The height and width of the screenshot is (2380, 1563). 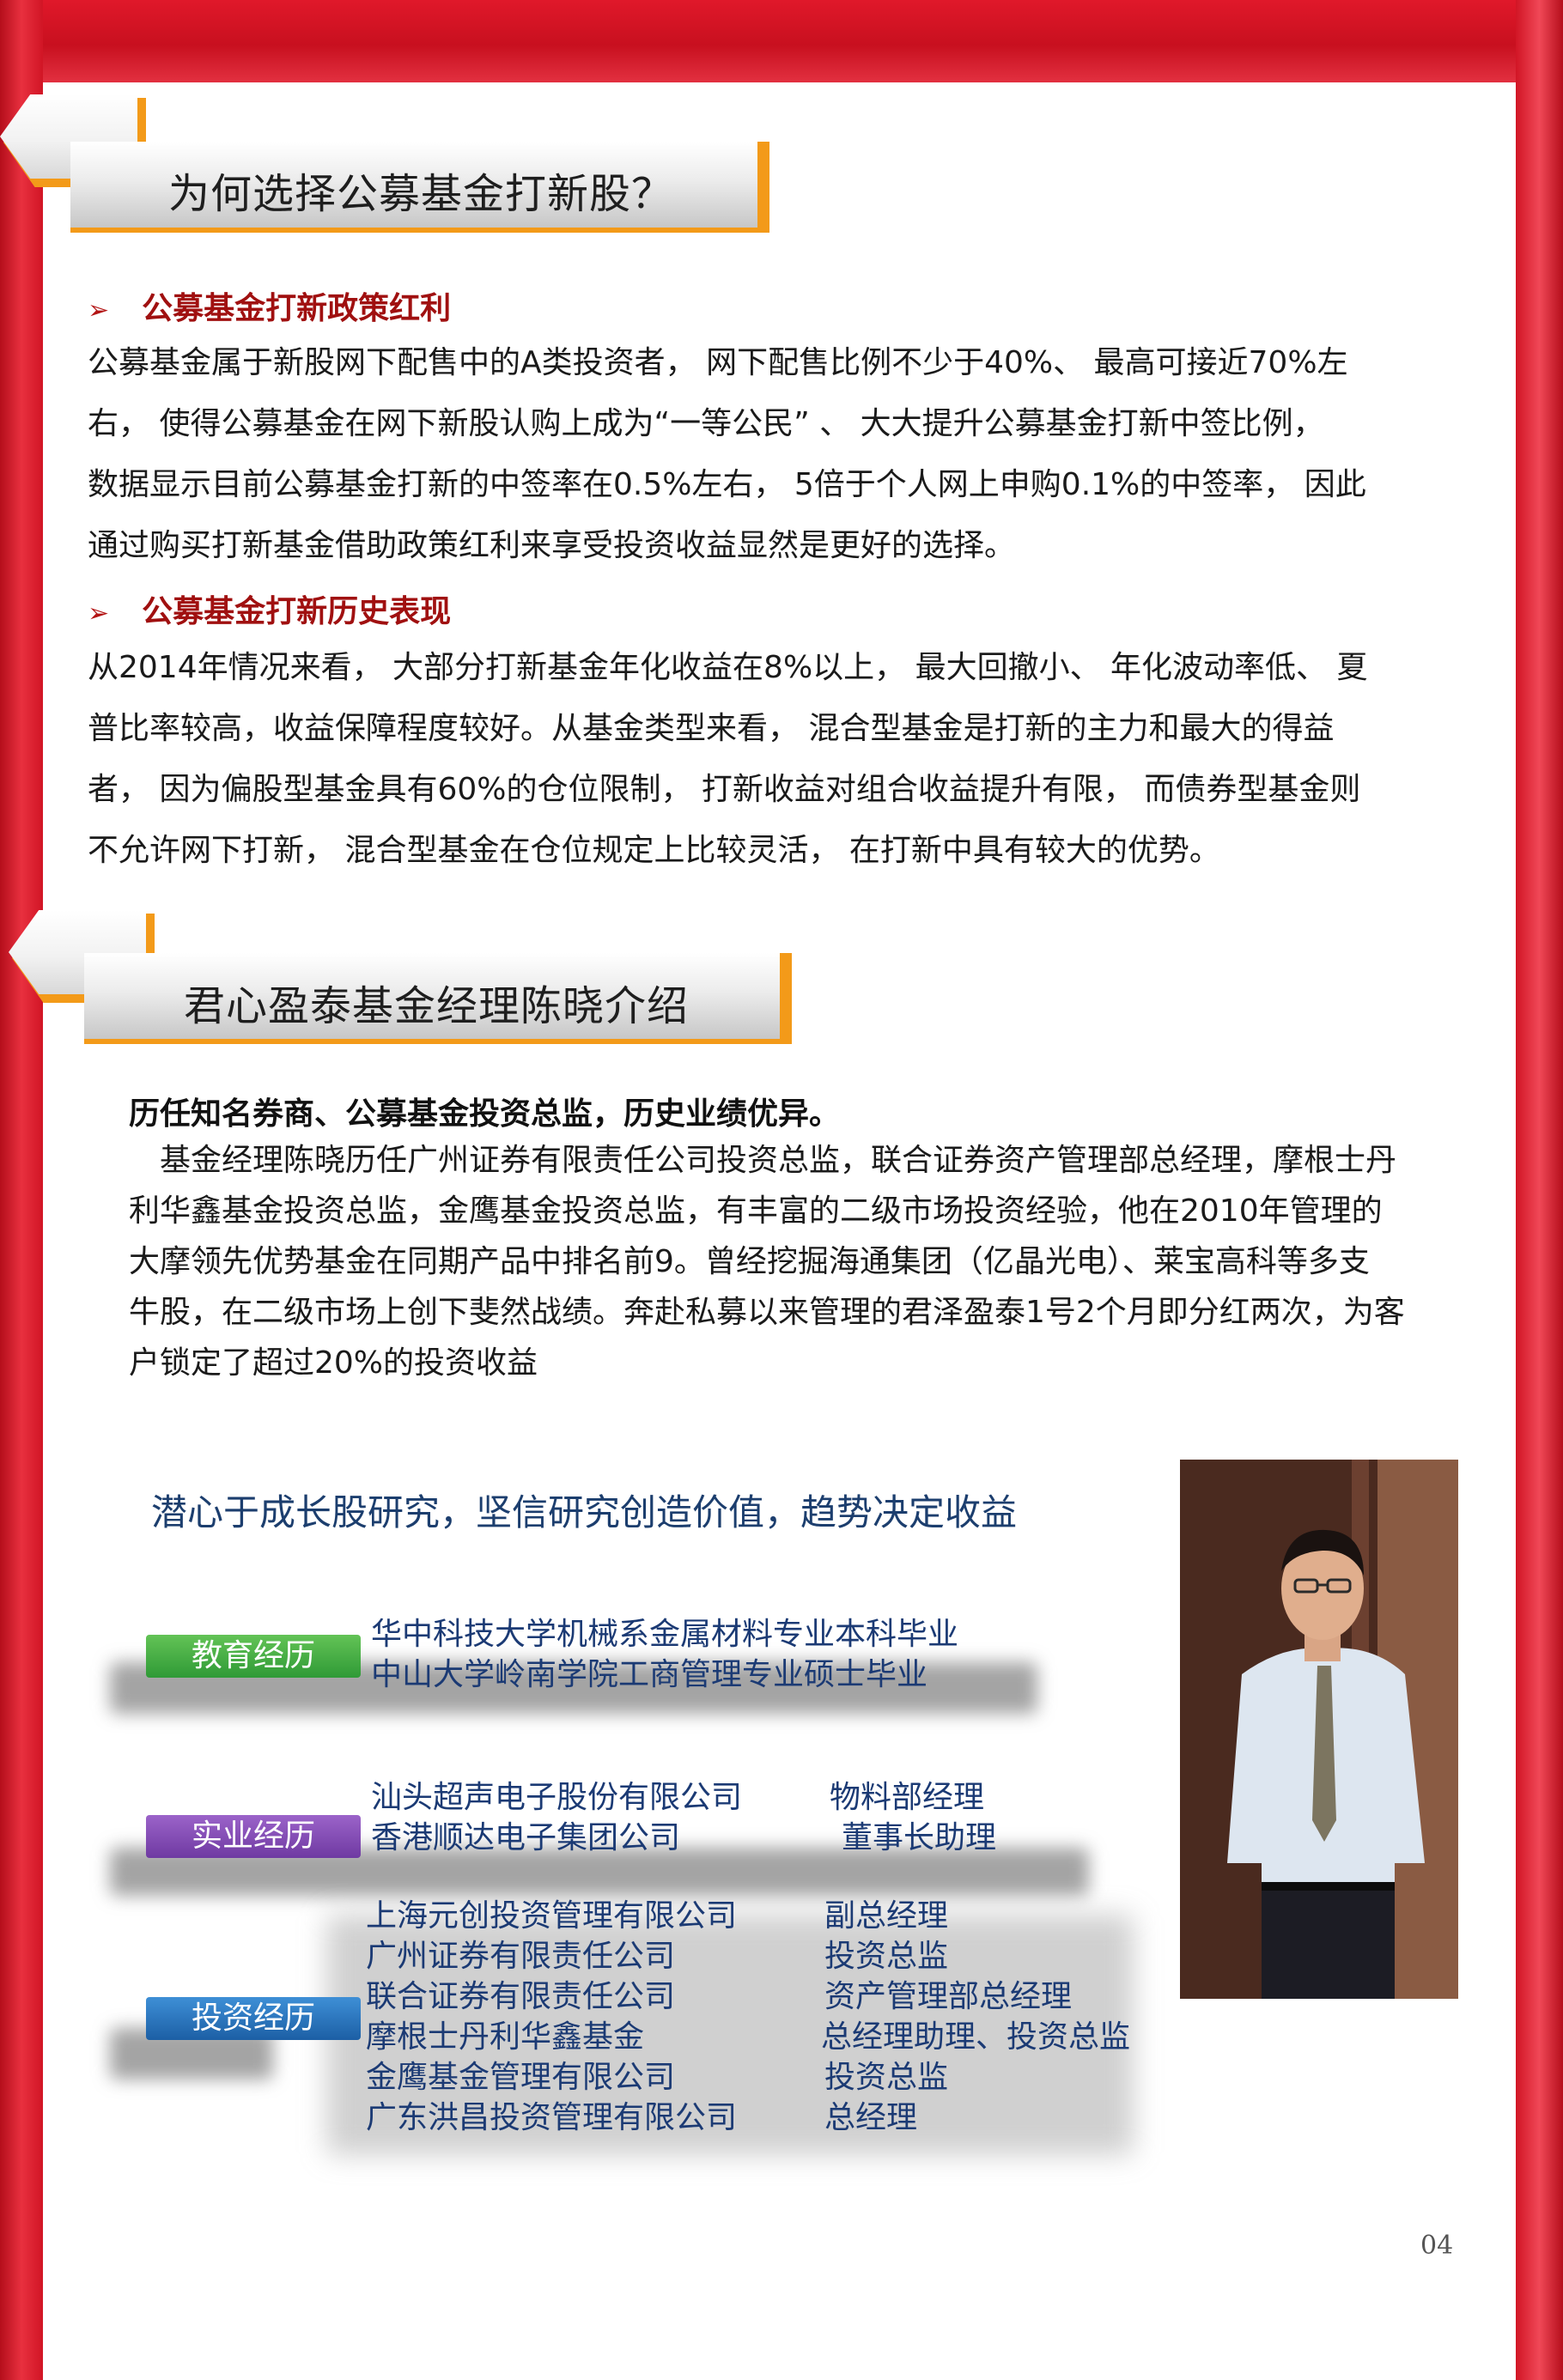 What do you see at coordinates (253, 1836) in the screenshot?
I see `industry-tag: 实业经历` at bounding box center [253, 1836].